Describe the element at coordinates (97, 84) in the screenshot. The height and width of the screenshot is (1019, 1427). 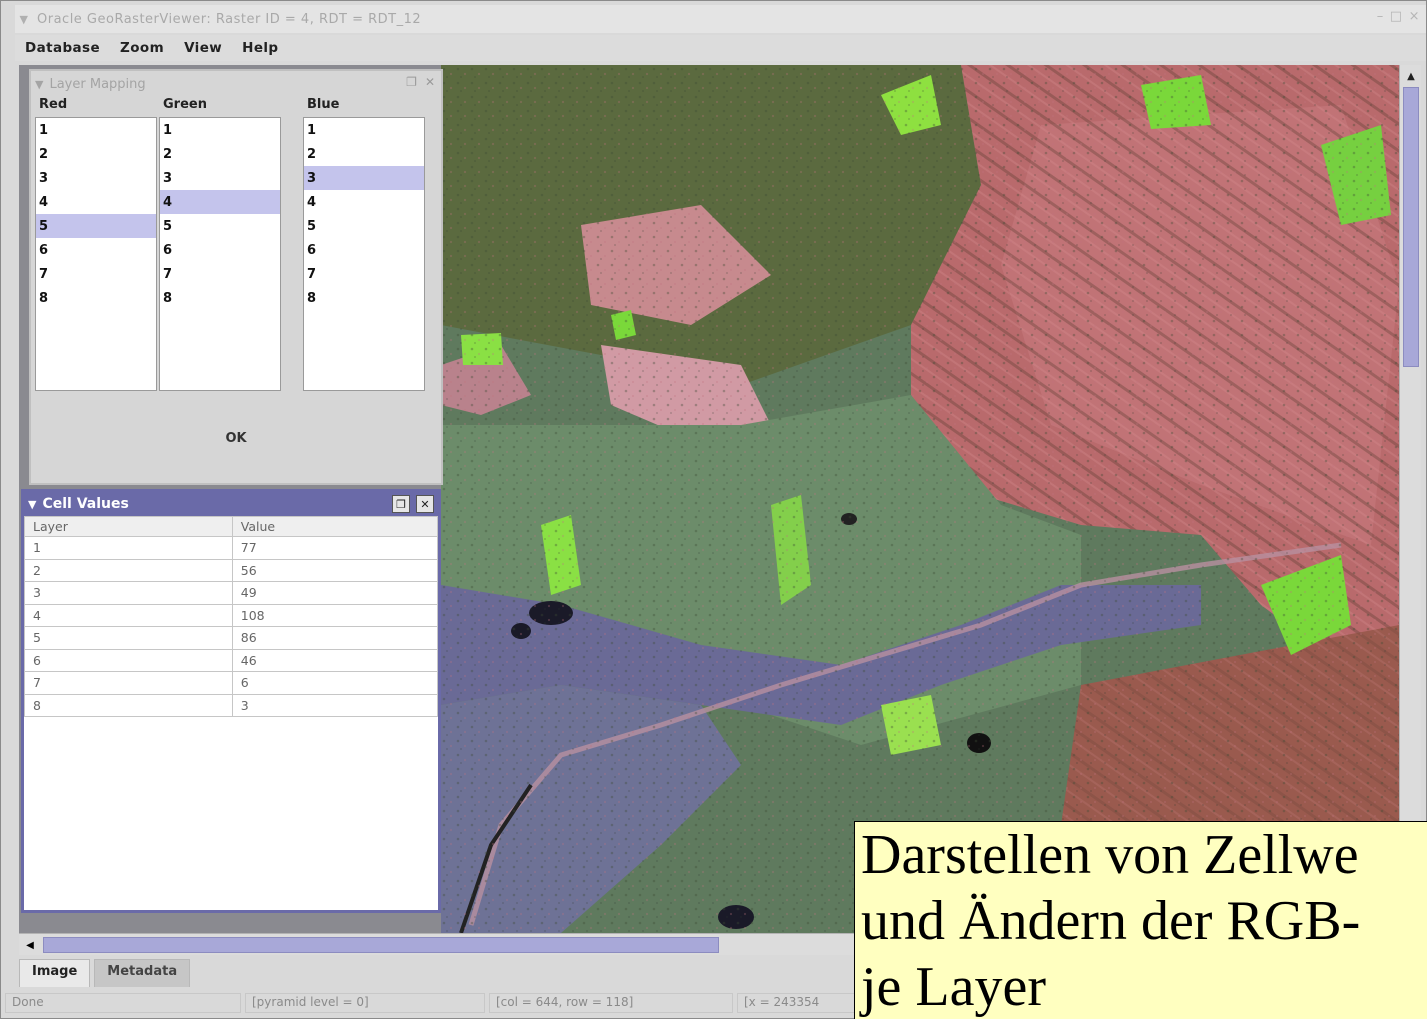
I see `layer-mapping-title: Layer Mapping` at that location.